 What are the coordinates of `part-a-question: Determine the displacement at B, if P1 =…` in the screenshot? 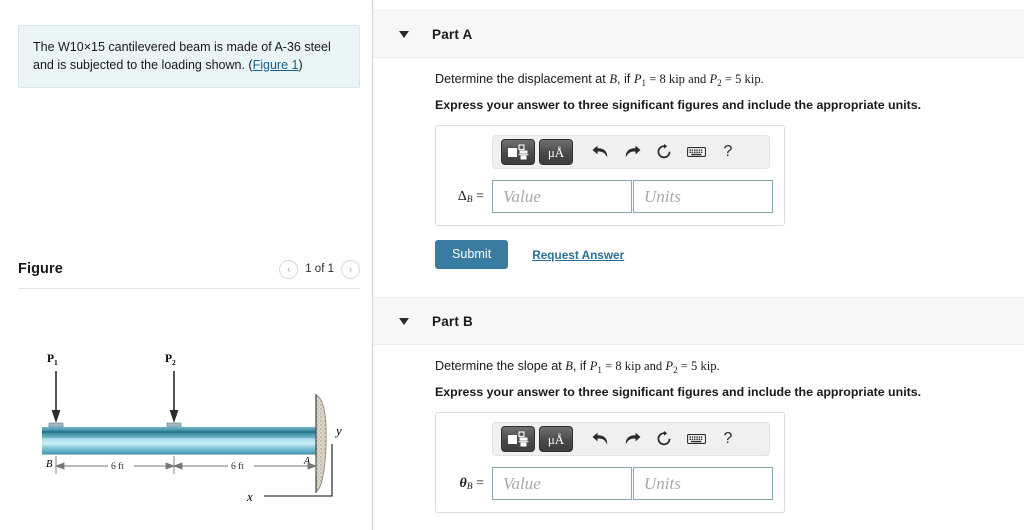 It's located at (698, 80).